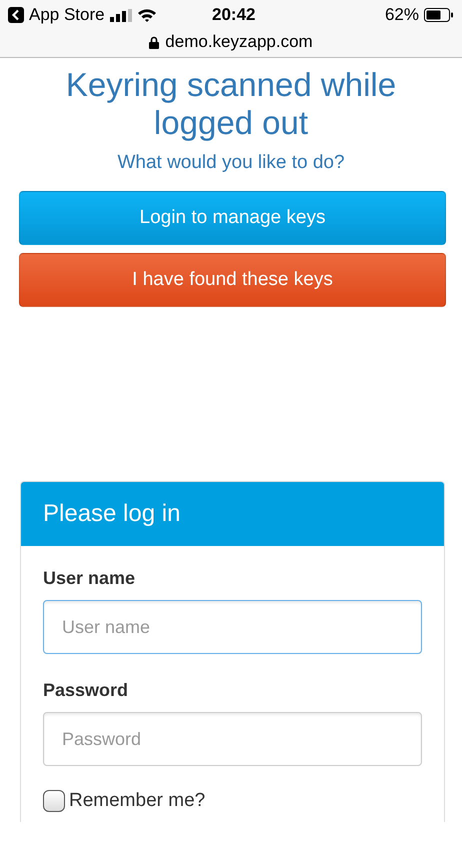 The width and height of the screenshot is (462, 841). I want to click on back-icon, so click(16, 15).